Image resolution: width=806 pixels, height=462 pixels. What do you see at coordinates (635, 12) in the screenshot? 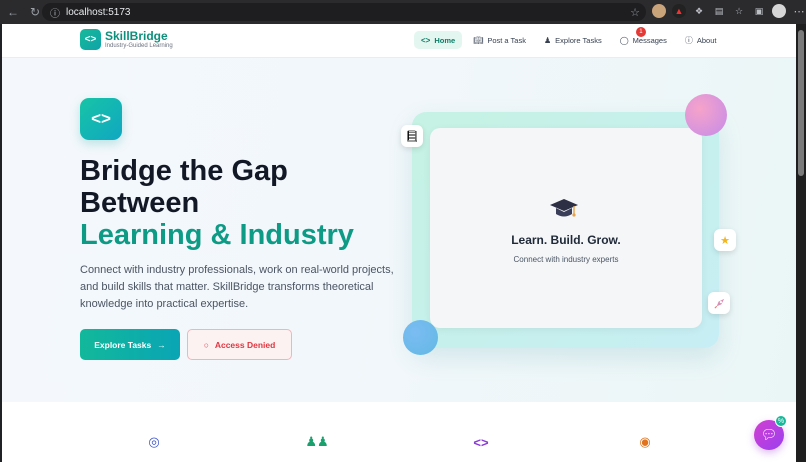
I see `bookmark-star-icon: ☆` at bounding box center [635, 12].